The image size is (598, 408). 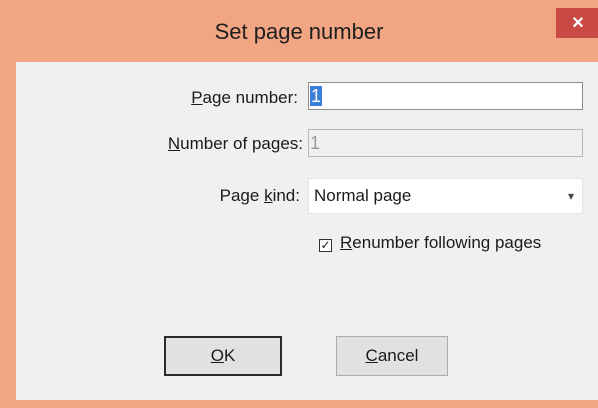 What do you see at coordinates (235, 143) in the screenshot?
I see `number-of-pages-label: Number of pages:` at bounding box center [235, 143].